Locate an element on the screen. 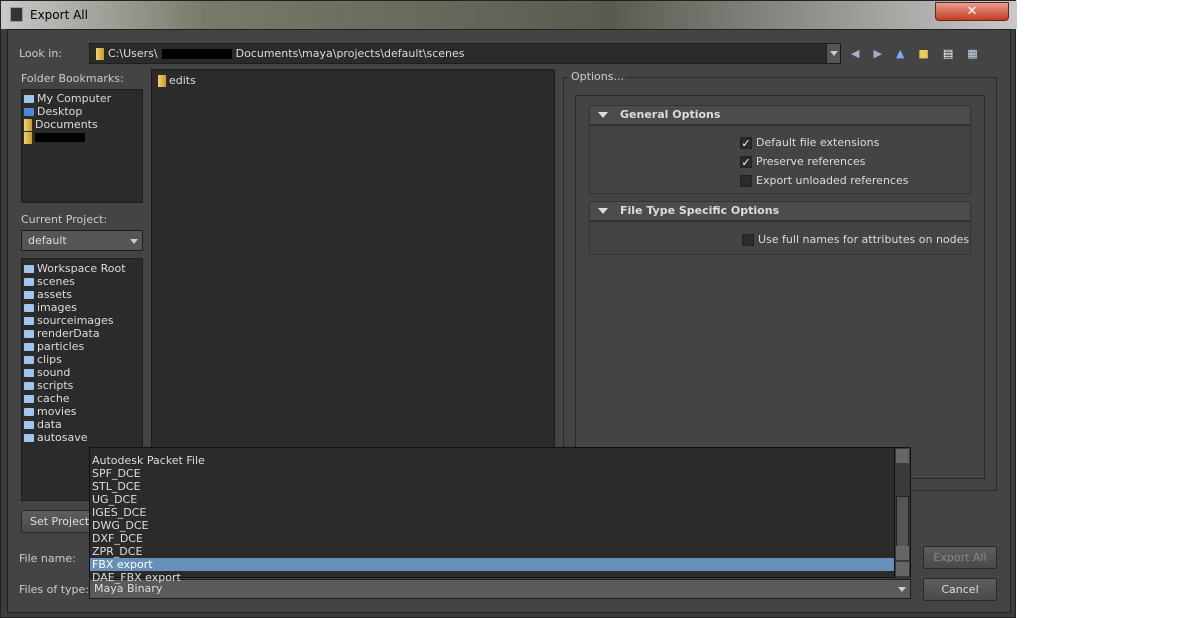 This screenshot has width=1202, height=618. file-type-option: IGES_DCE is located at coordinates (492, 512).